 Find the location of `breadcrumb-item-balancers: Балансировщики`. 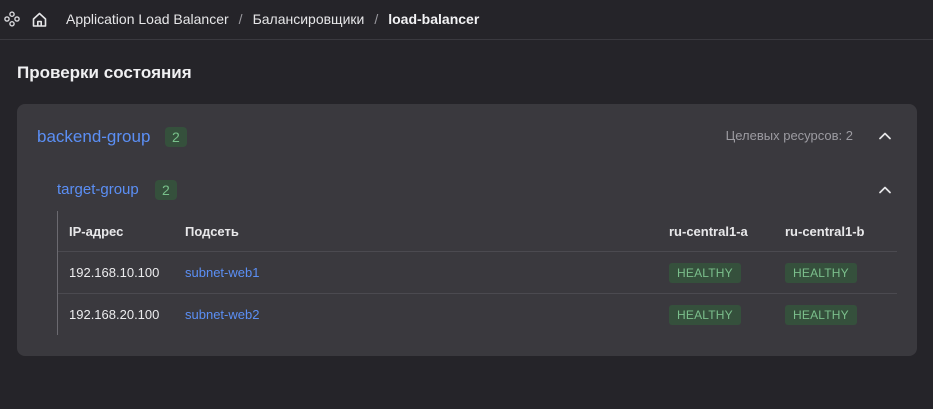

breadcrumb-item-balancers: Балансировщики is located at coordinates (309, 19).